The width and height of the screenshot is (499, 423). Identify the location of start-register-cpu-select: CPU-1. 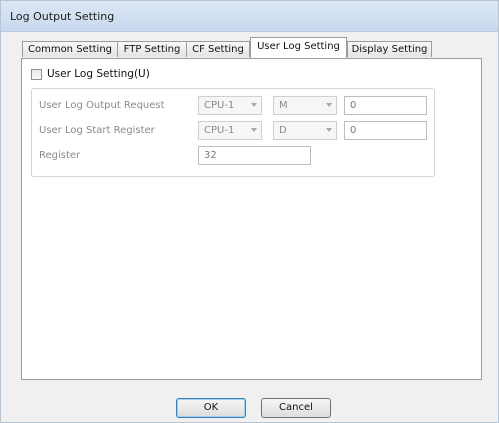
(230, 130).